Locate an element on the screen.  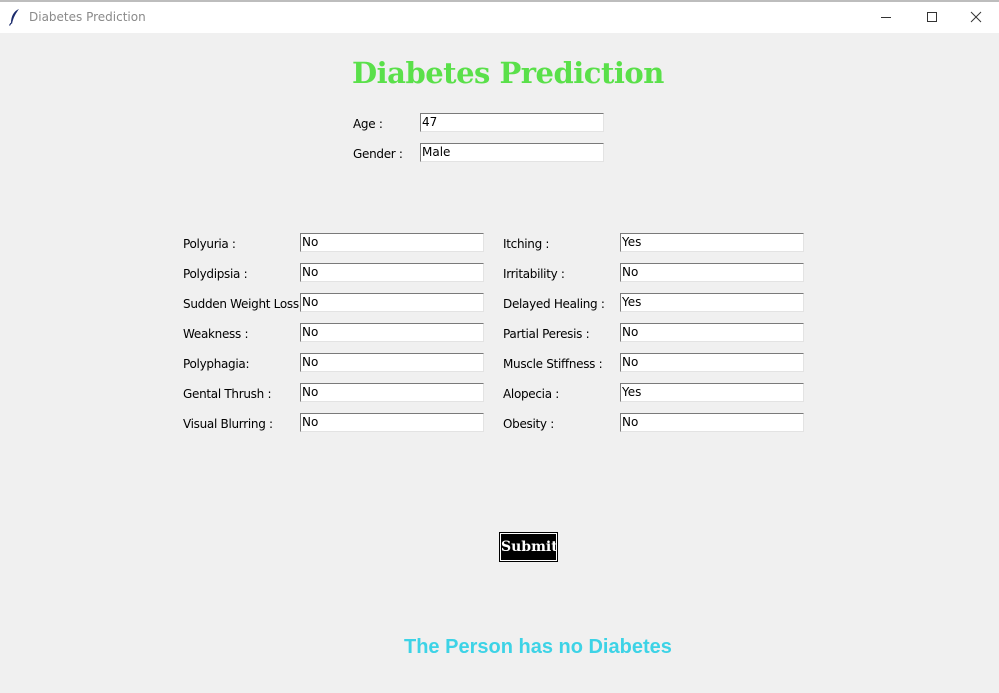
polyphagia-field: No is located at coordinates (392, 362).